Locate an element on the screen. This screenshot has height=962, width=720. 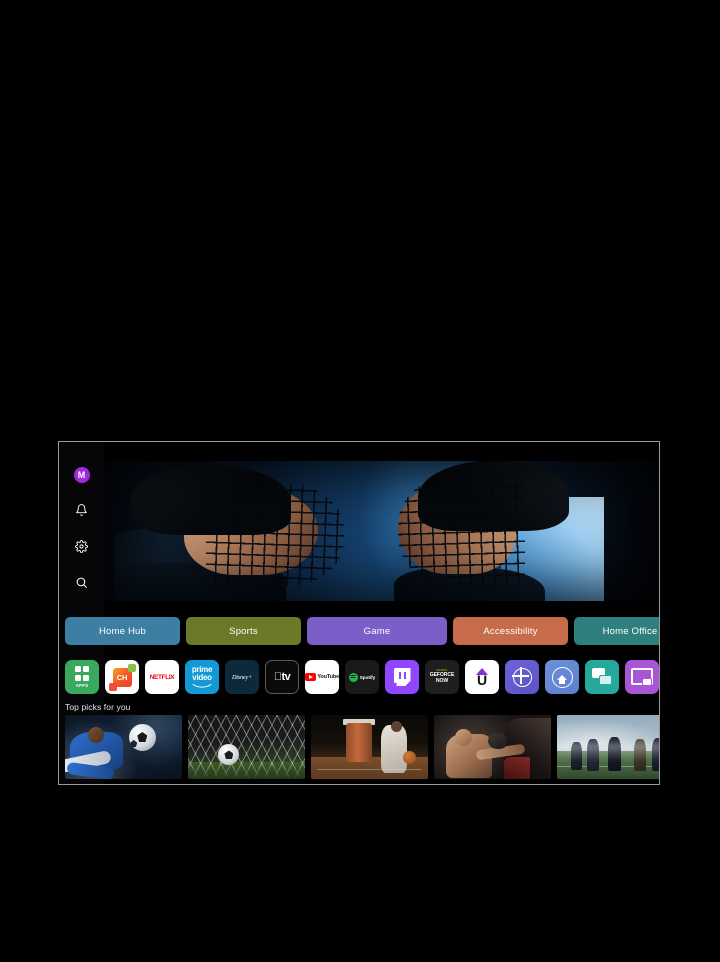
search-icon is located at coordinates (82, 582).